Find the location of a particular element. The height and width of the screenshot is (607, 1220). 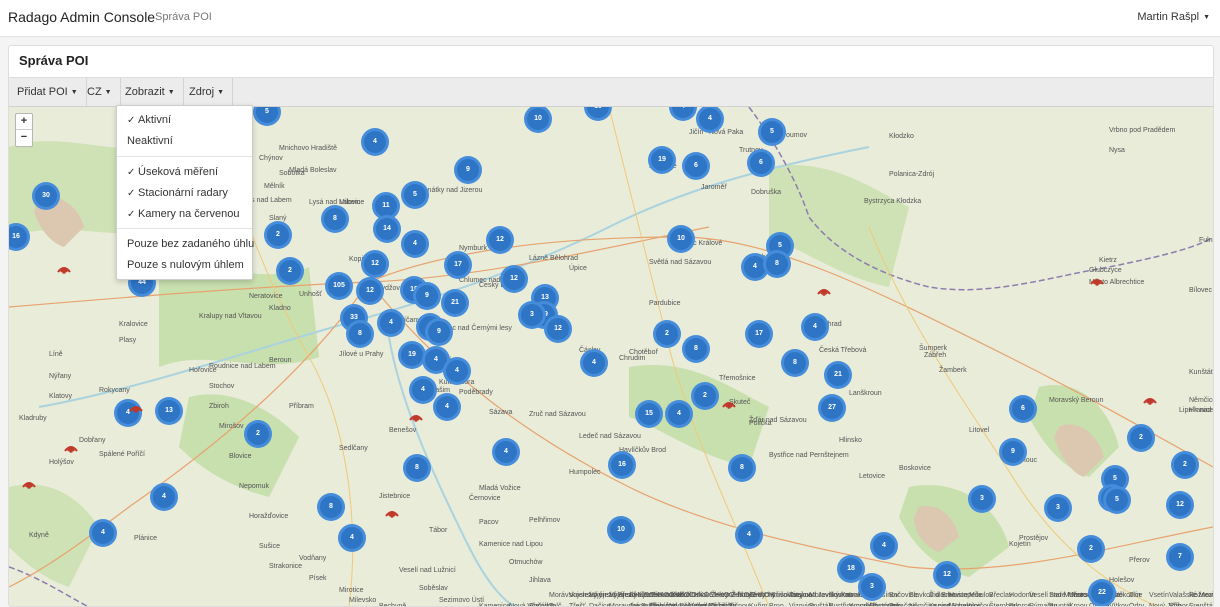

poi-cluster-marker: 19 is located at coordinates (662, 160).